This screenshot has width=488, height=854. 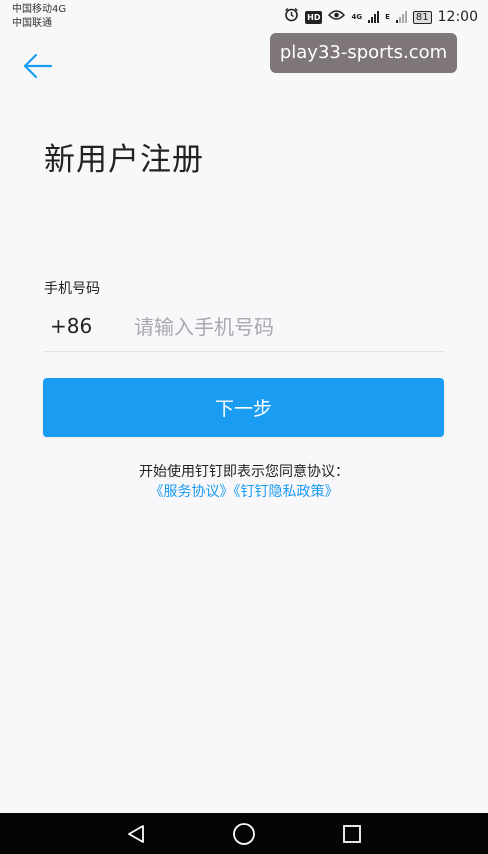 I want to click on signal-weak-icon, so click(x=401, y=17).